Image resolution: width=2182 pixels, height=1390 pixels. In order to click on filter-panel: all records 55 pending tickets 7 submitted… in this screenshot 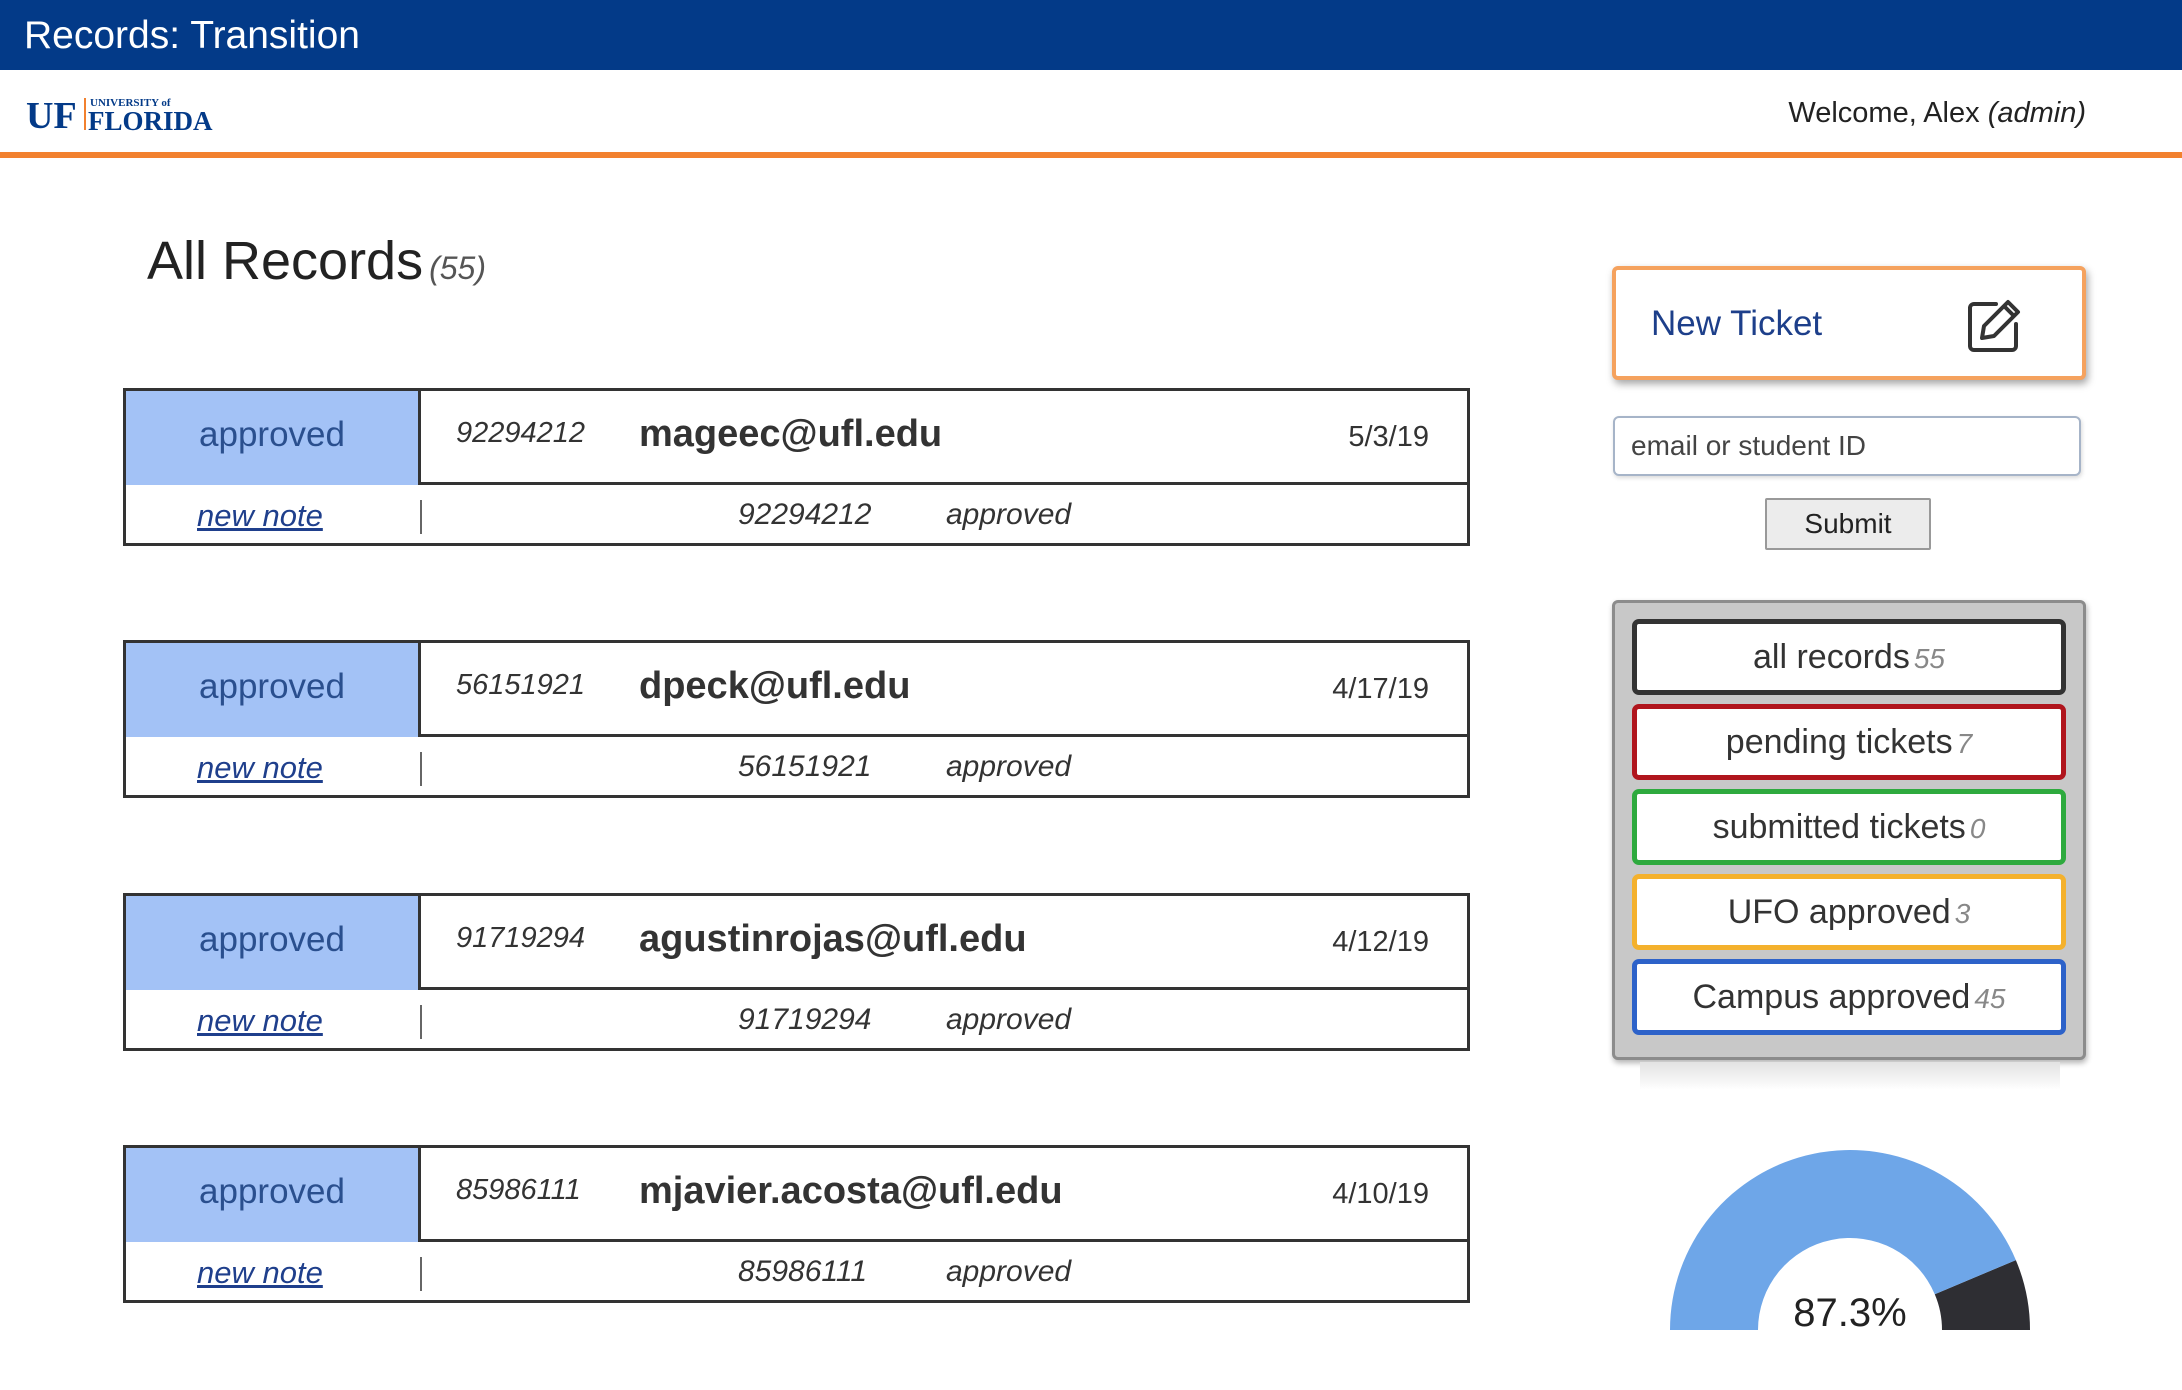, I will do `click(1849, 830)`.